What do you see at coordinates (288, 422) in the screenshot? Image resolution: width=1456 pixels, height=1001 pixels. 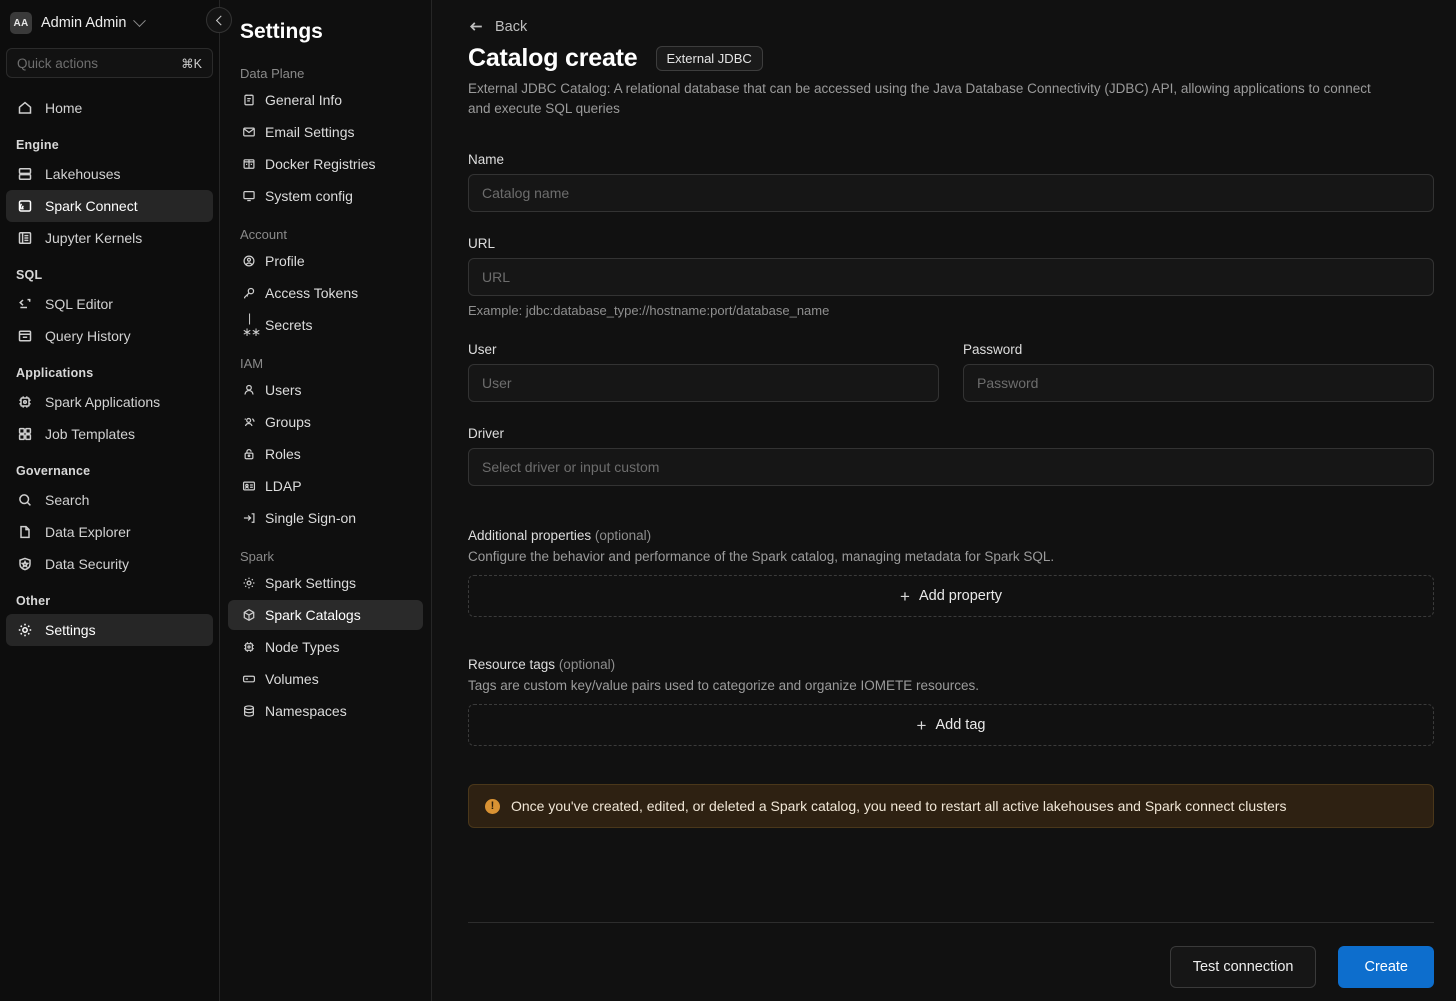 I see `subnav-item-label: Groups` at bounding box center [288, 422].